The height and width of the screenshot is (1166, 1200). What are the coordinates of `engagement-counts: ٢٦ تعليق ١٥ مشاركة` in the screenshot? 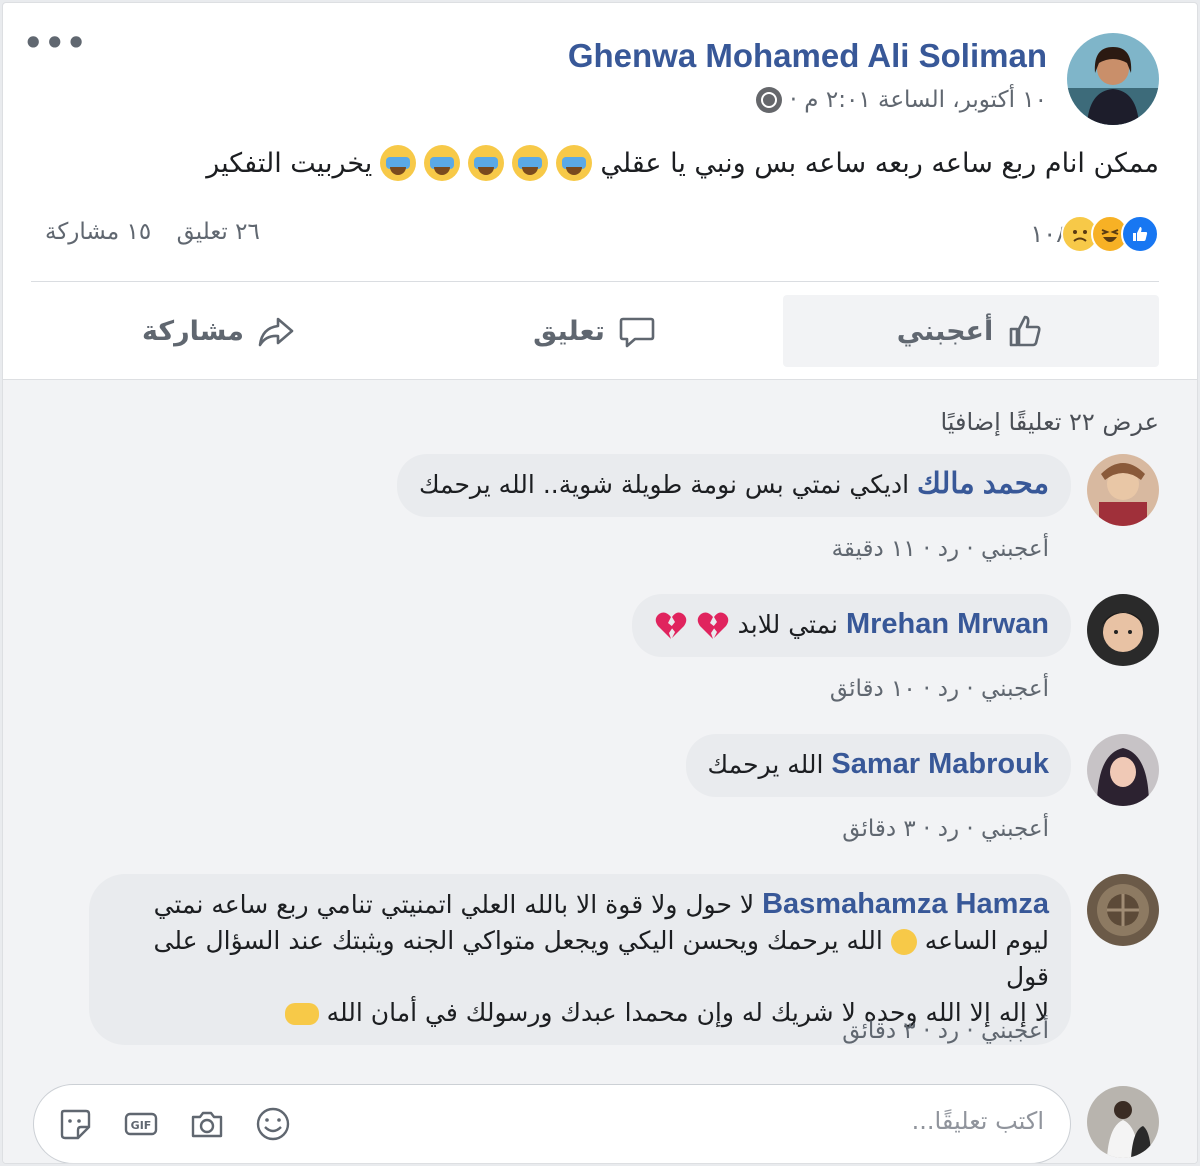 It's located at (143, 232).